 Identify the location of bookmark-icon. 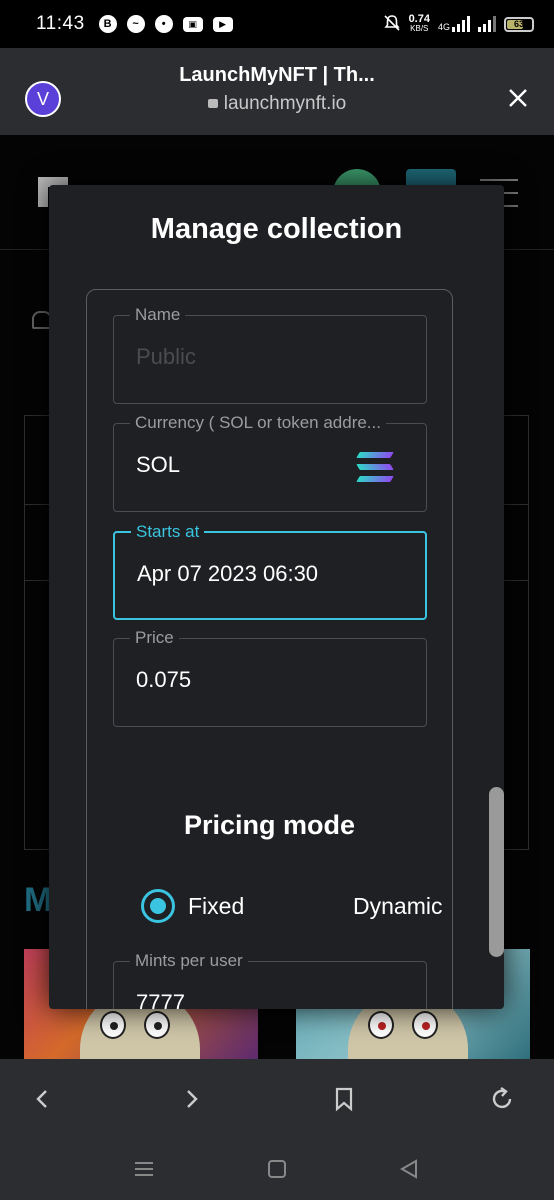
(344, 1099).